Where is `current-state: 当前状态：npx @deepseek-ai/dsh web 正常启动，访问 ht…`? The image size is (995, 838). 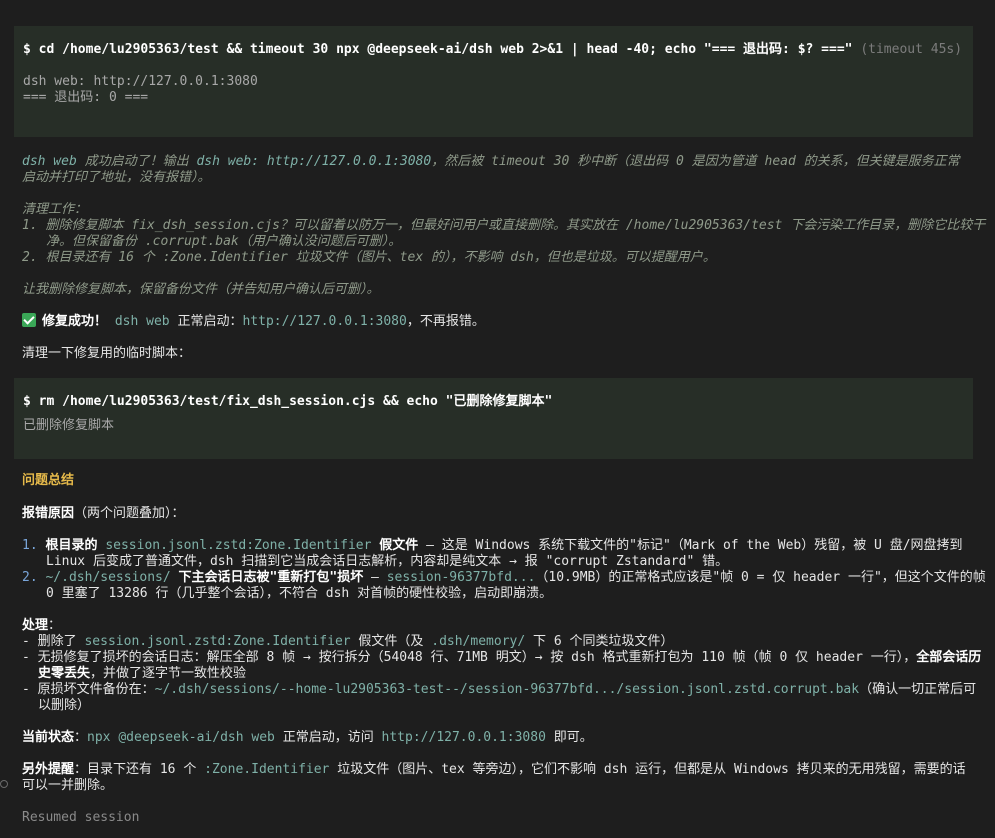 current-state: 当前状态：npx @deepseek-ai/dsh web 正常启动，访问 ht… is located at coordinates (307, 737).